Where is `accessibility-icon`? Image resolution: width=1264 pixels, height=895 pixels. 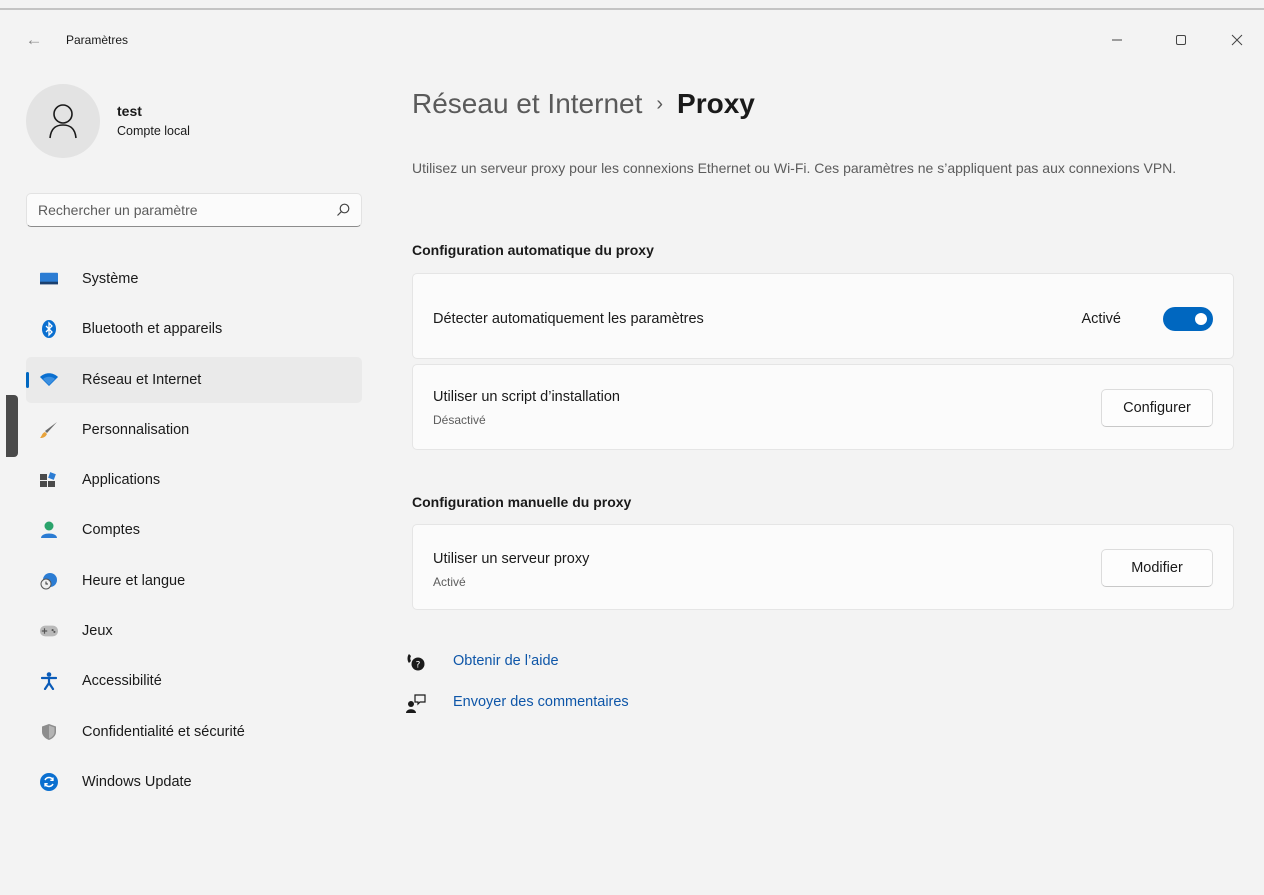 accessibility-icon is located at coordinates (49, 681).